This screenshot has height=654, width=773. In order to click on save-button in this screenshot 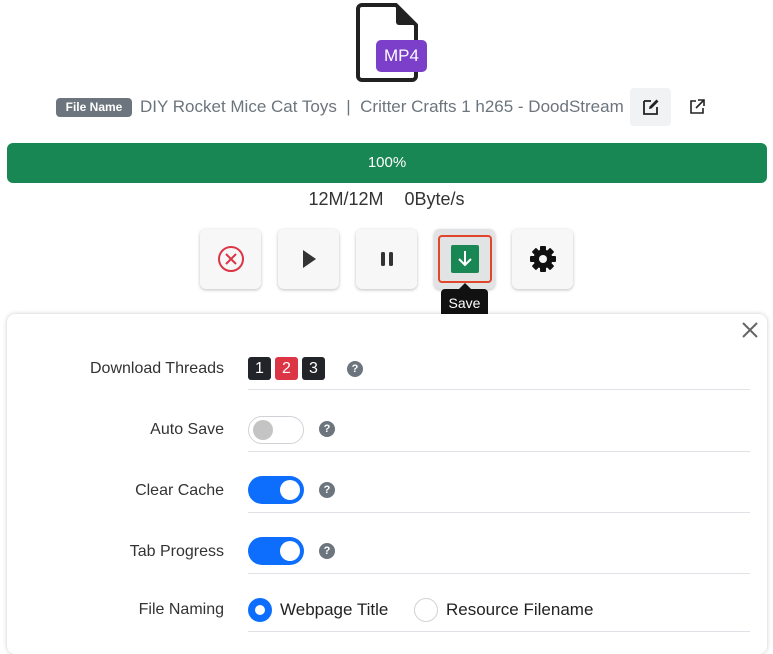, I will do `click(464, 259)`.